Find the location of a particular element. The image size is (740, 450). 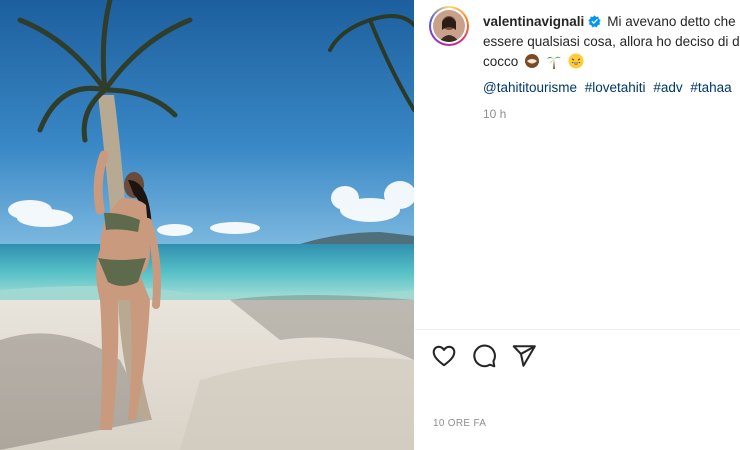

grinning-emoji is located at coordinates (576, 61).